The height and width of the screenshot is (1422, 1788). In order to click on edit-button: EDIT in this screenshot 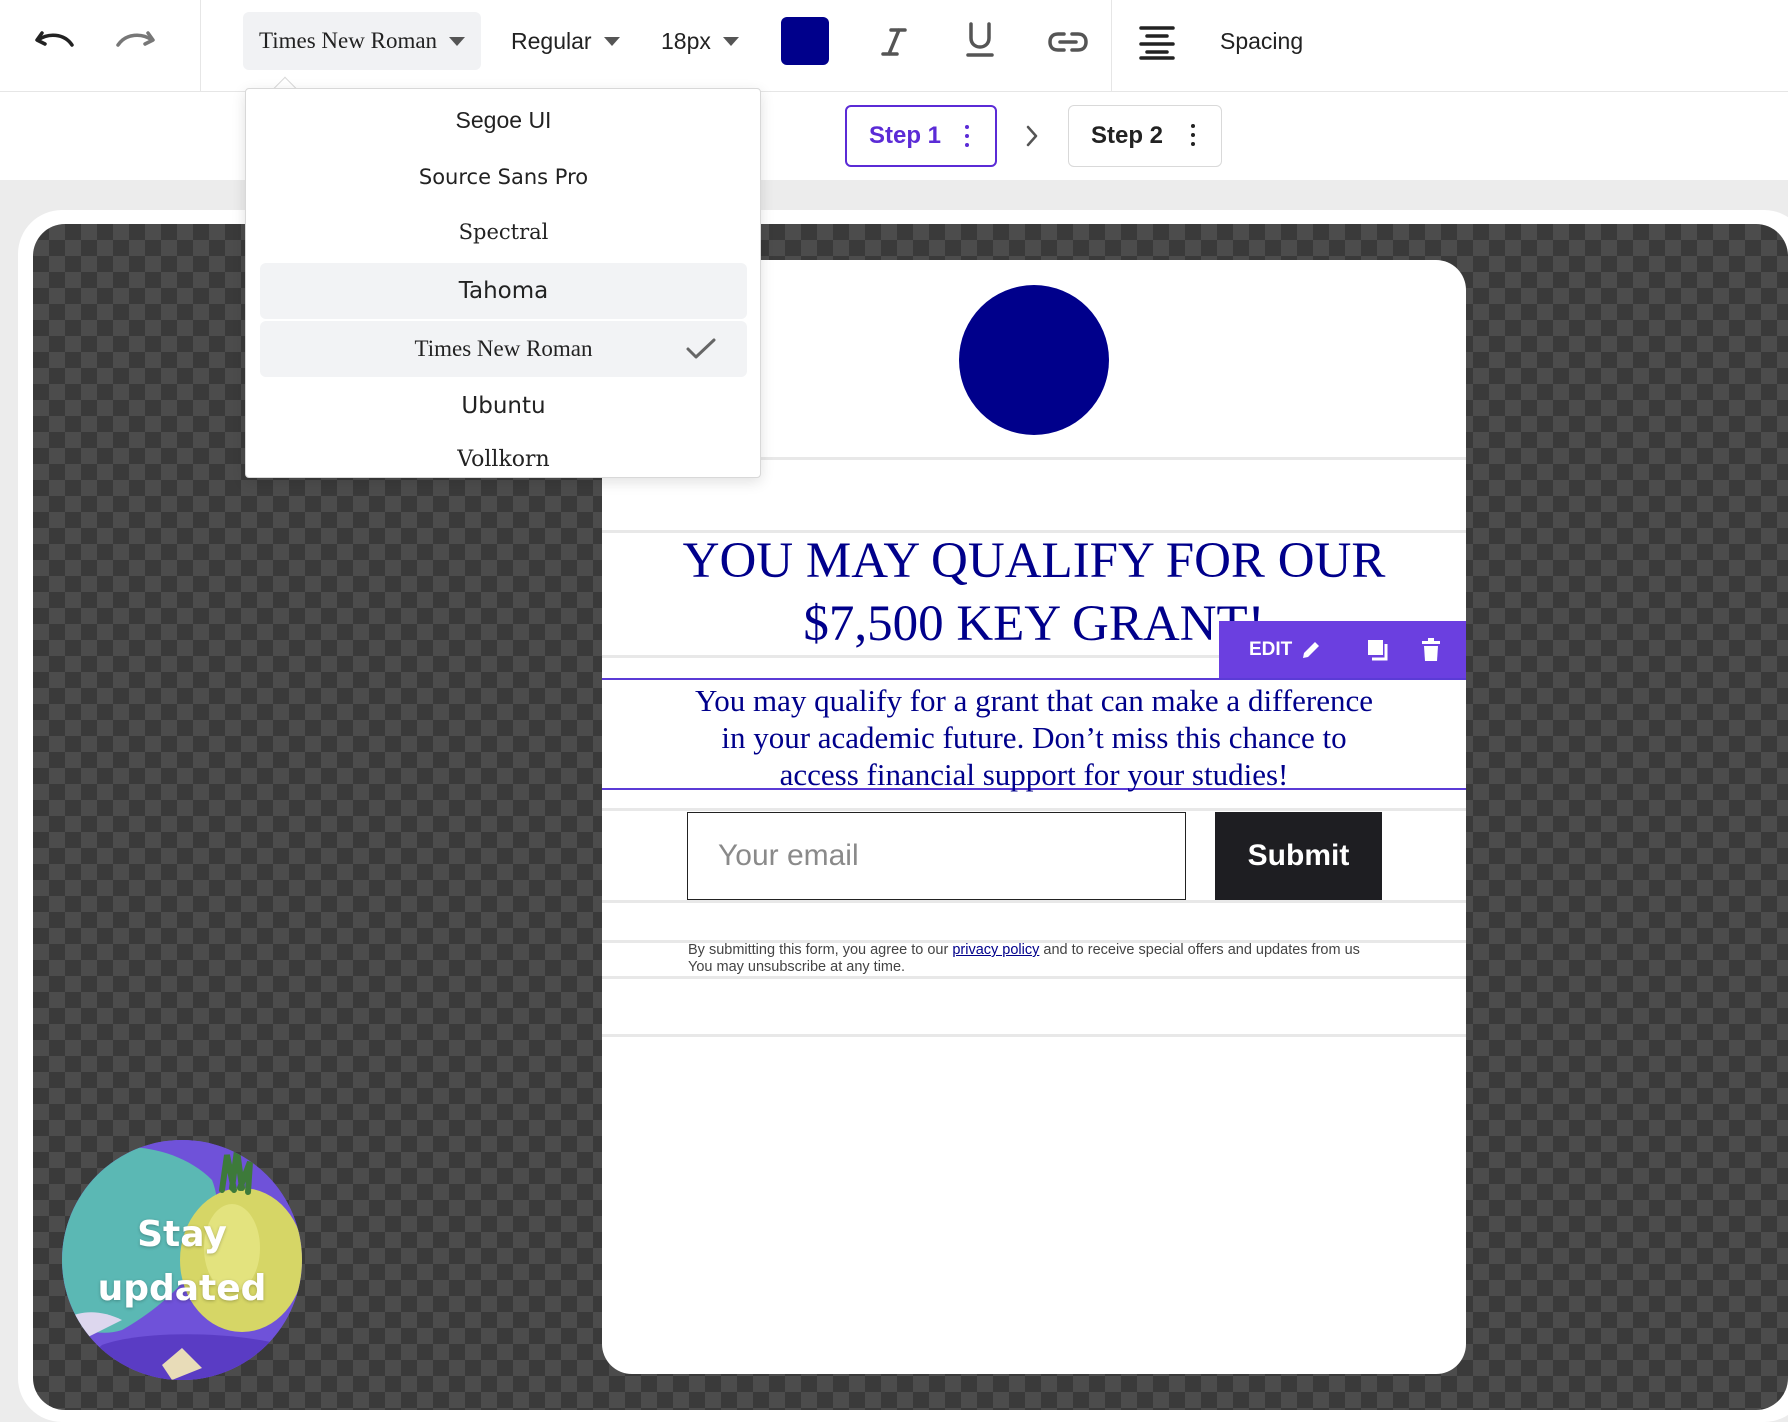, I will do `click(1270, 650)`.